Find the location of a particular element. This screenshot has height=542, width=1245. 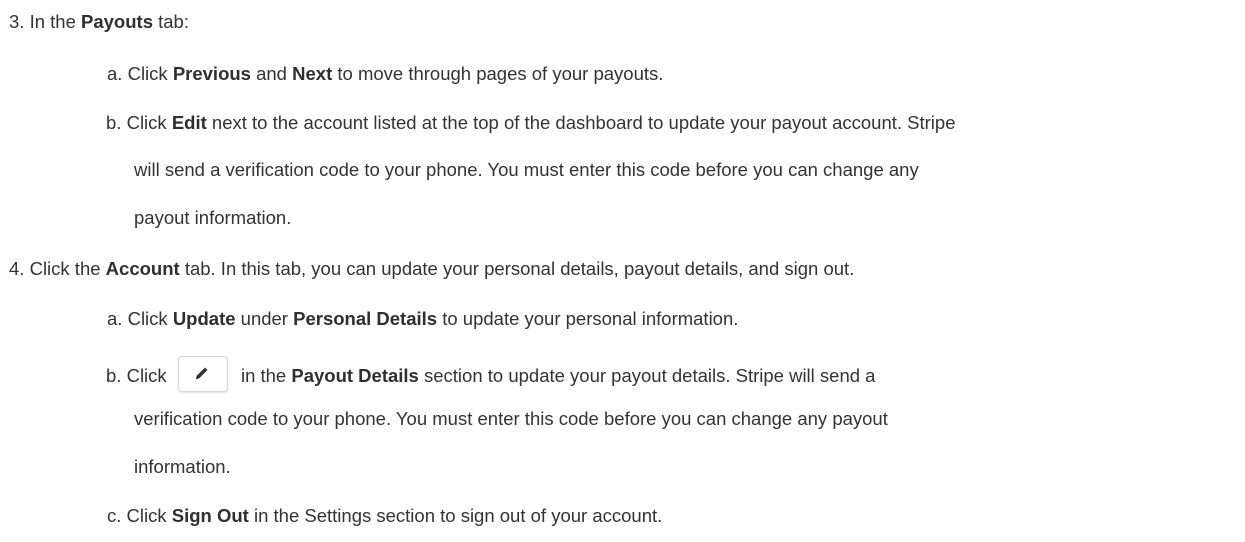

step-number: 4. is located at coordinates (17, 268).